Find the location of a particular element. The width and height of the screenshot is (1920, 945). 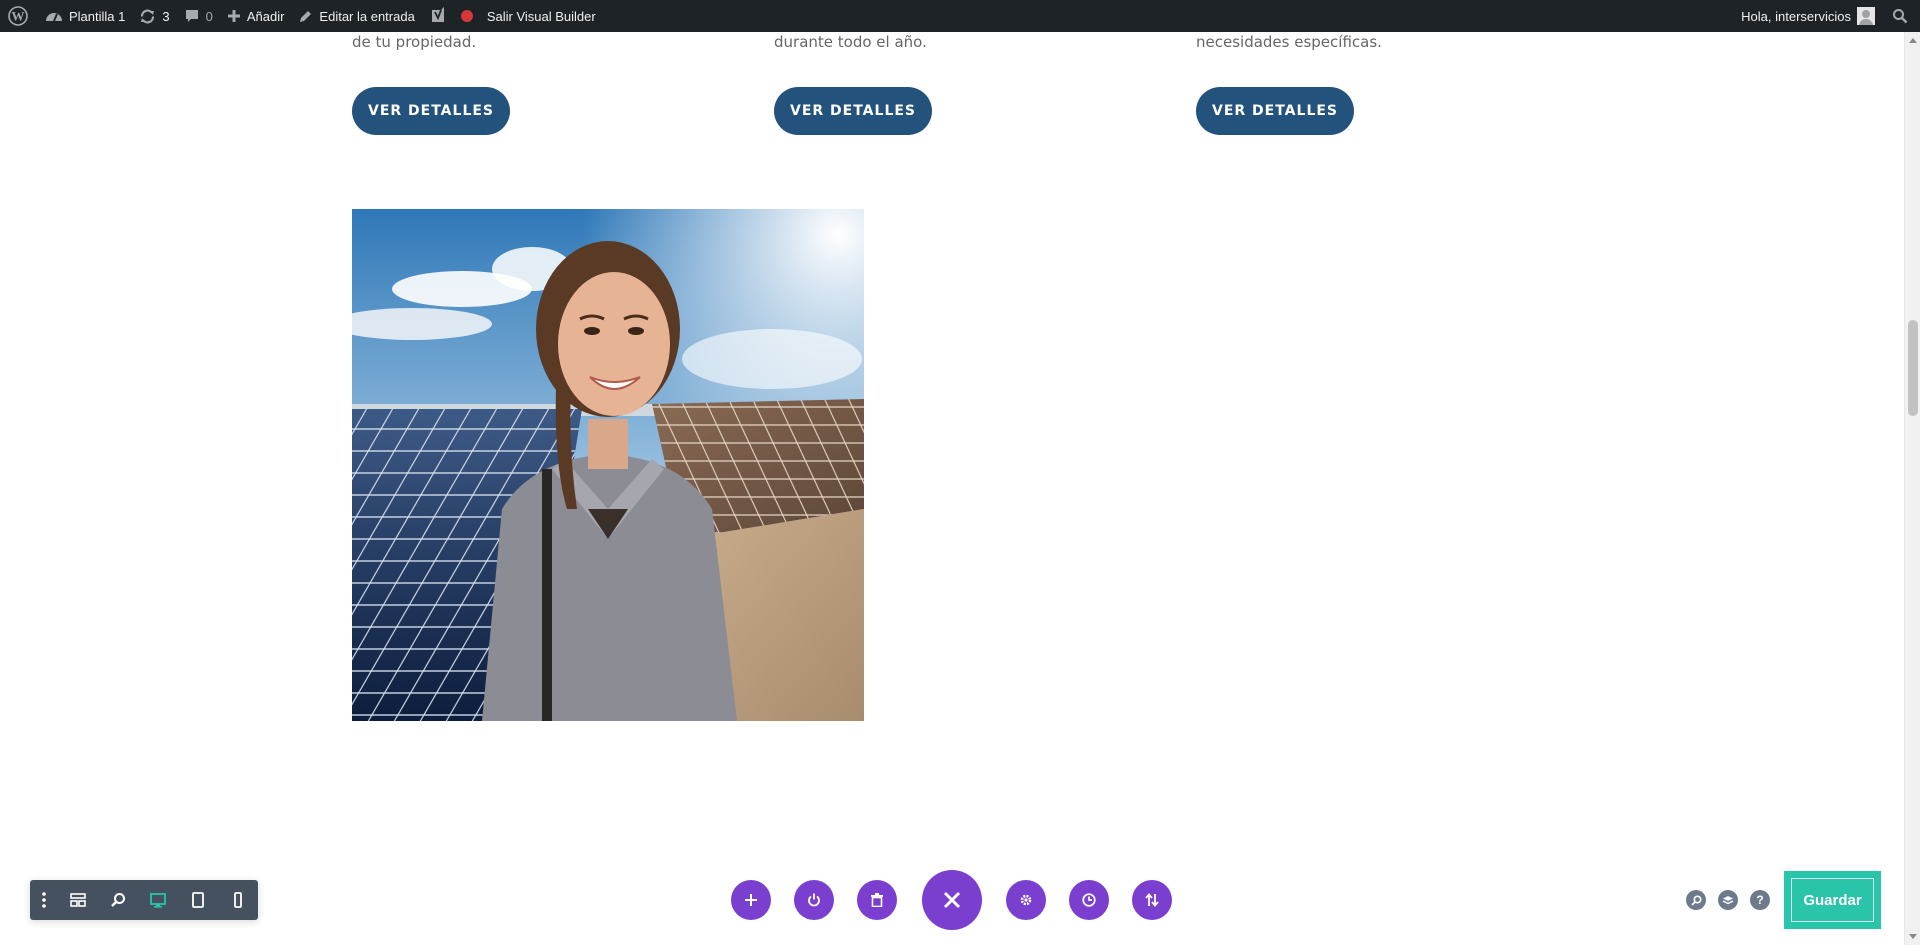

updates-icon is located at coordinates (147, 16).